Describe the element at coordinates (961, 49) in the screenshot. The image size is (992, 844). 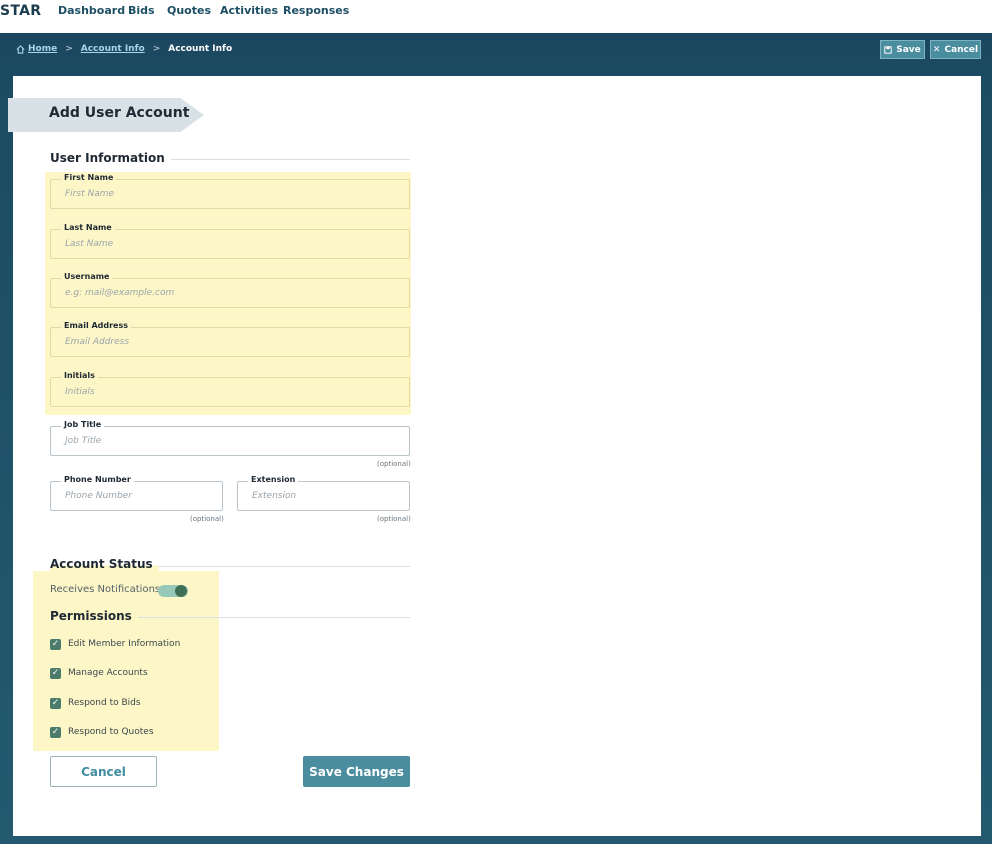
I see `header-cancel-label: Cancel` at that location.